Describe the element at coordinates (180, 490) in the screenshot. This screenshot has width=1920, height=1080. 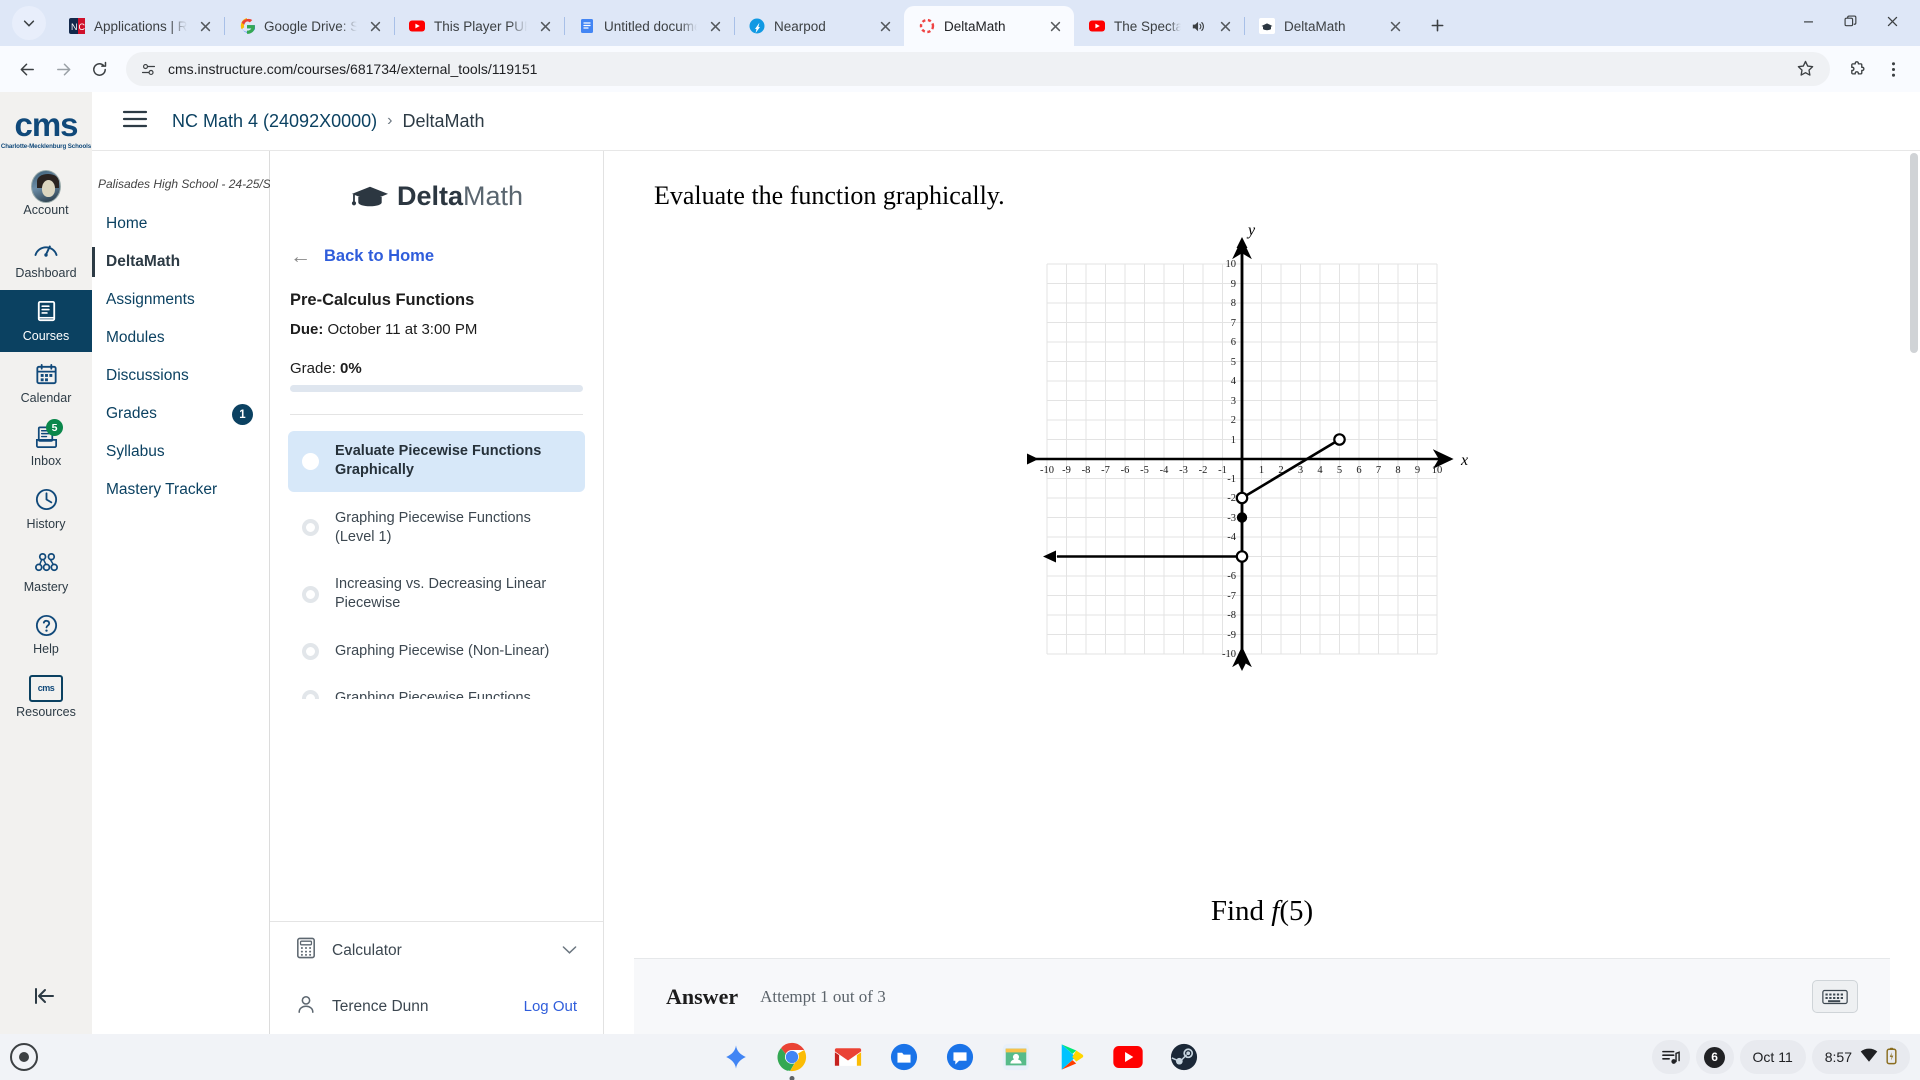
I see `course-nav-item-mastery-tracker: Mastery Tracker` at that location.